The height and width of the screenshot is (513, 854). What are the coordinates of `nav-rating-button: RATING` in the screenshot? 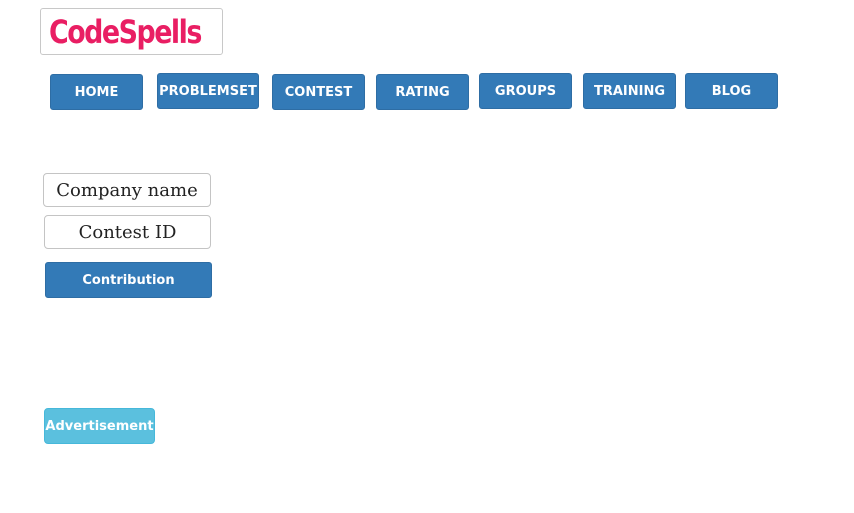 It's located at (422, 92).